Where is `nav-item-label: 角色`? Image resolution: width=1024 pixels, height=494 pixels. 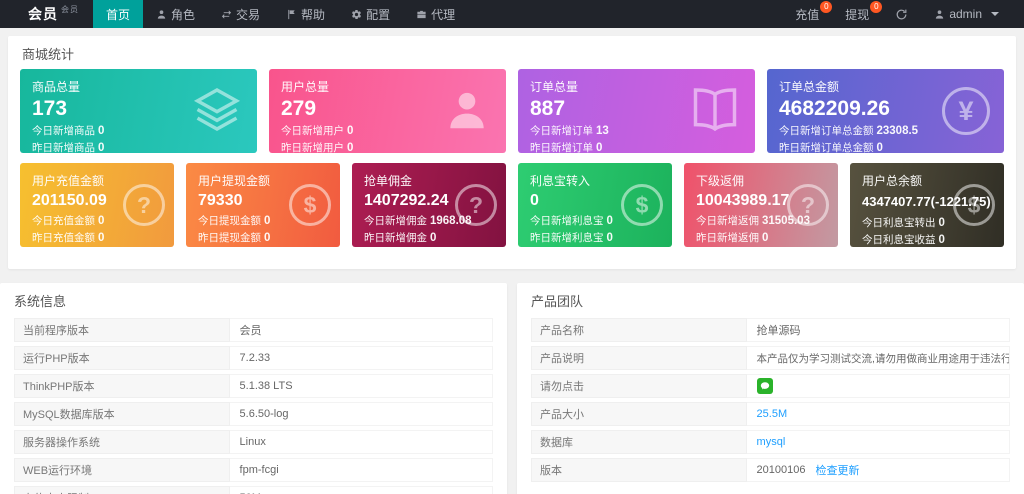 nav-item-label: 角色 is located at coordinates (183, 14).